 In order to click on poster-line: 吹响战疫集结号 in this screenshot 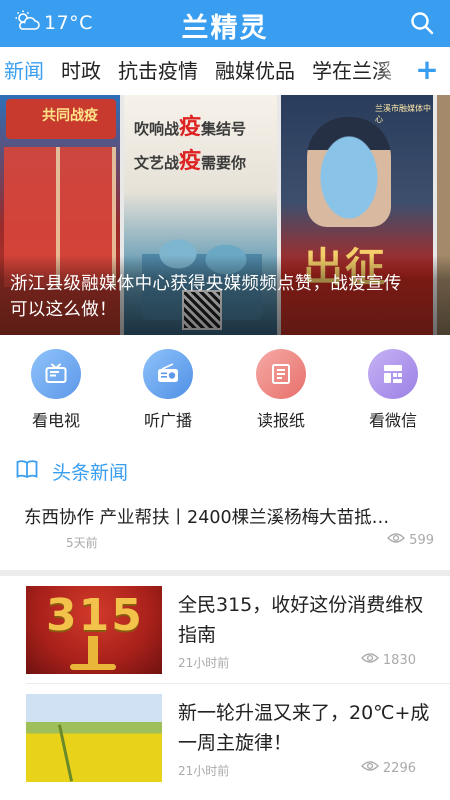, I will do `click(190, 125)`.